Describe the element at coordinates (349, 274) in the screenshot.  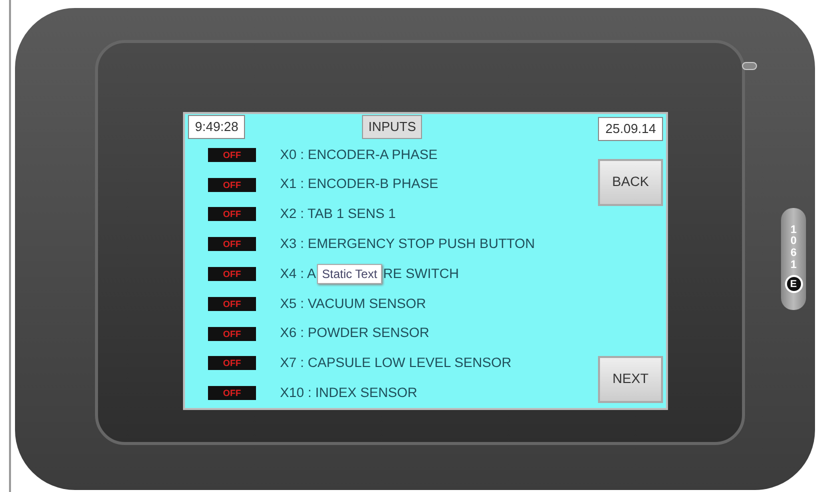
I see `tooltip: Static Text` at that location.